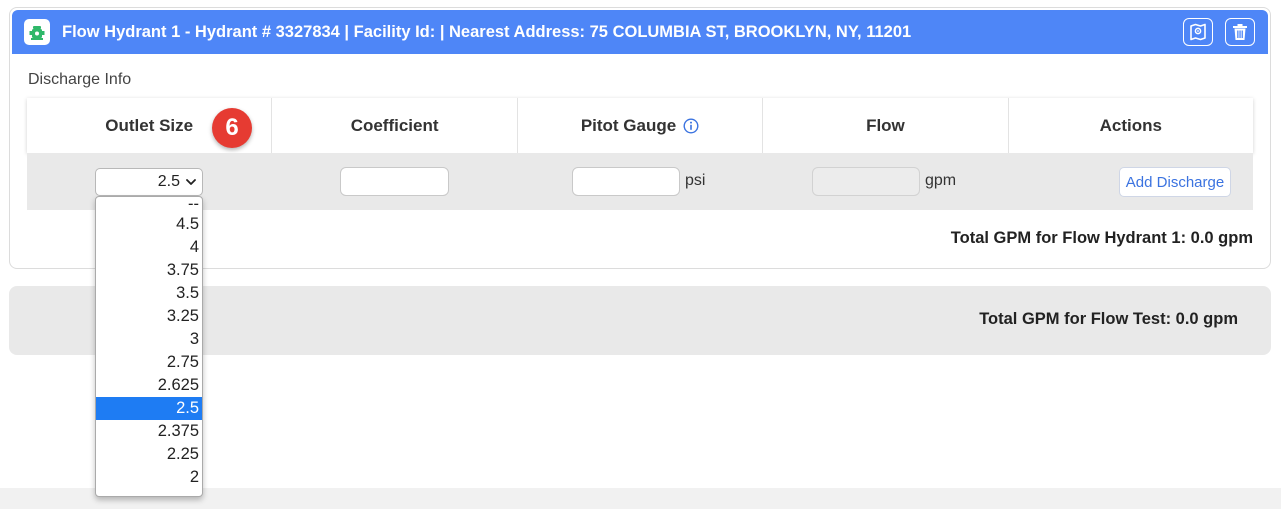 The height and width of the screenshot is (509, 1281). Describe the element at coordinates (149, 408) in the screenshot. I see `outlet-option-selected: 2.5` at that location.